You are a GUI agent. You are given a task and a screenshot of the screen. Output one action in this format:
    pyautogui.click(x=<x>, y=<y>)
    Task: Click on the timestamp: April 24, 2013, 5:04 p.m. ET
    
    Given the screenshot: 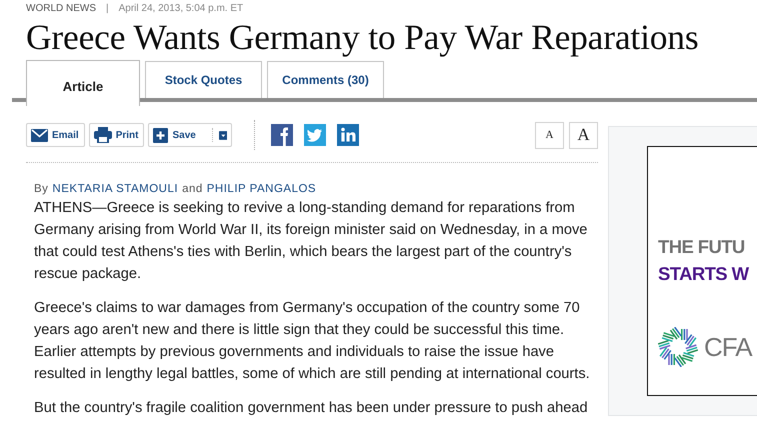 What is the action you would take?
    pyautogui.click(x=181, y=8)
    